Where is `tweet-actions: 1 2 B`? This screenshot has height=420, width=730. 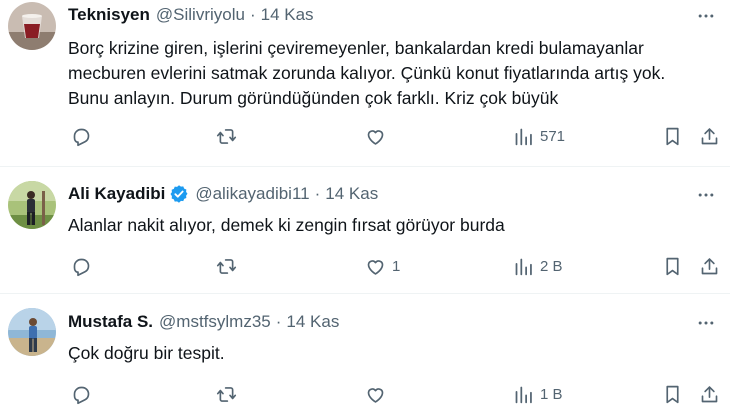
tweet-actions: 1 2 B is located at coordinates (365, 266).